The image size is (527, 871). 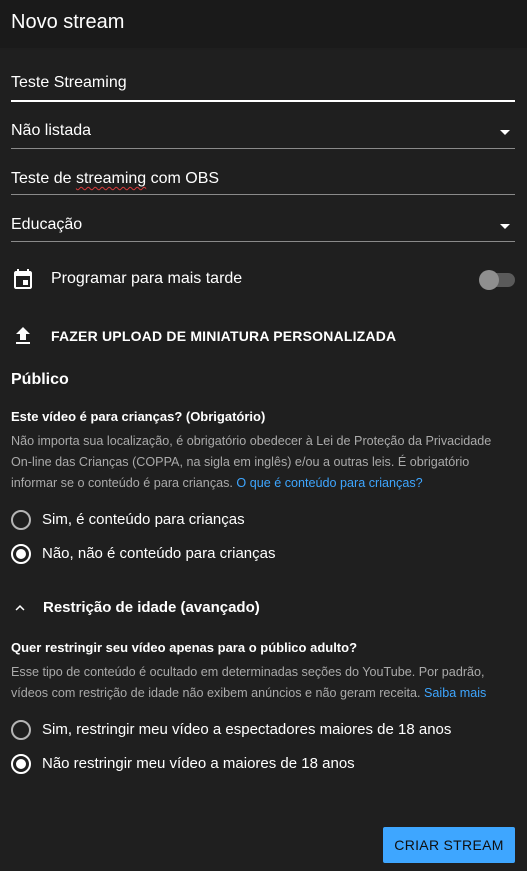 I want to click on category-select: Educação, so click(x=263, y=229).